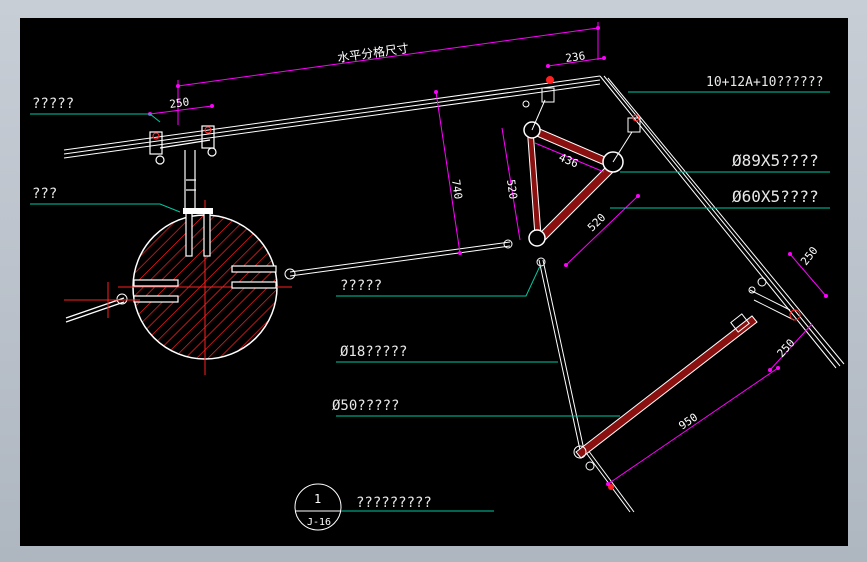  What do you see at coordinates (568, 161) in the screenshot?
I see `dim-436: 436` at bounding box center [568, 161].